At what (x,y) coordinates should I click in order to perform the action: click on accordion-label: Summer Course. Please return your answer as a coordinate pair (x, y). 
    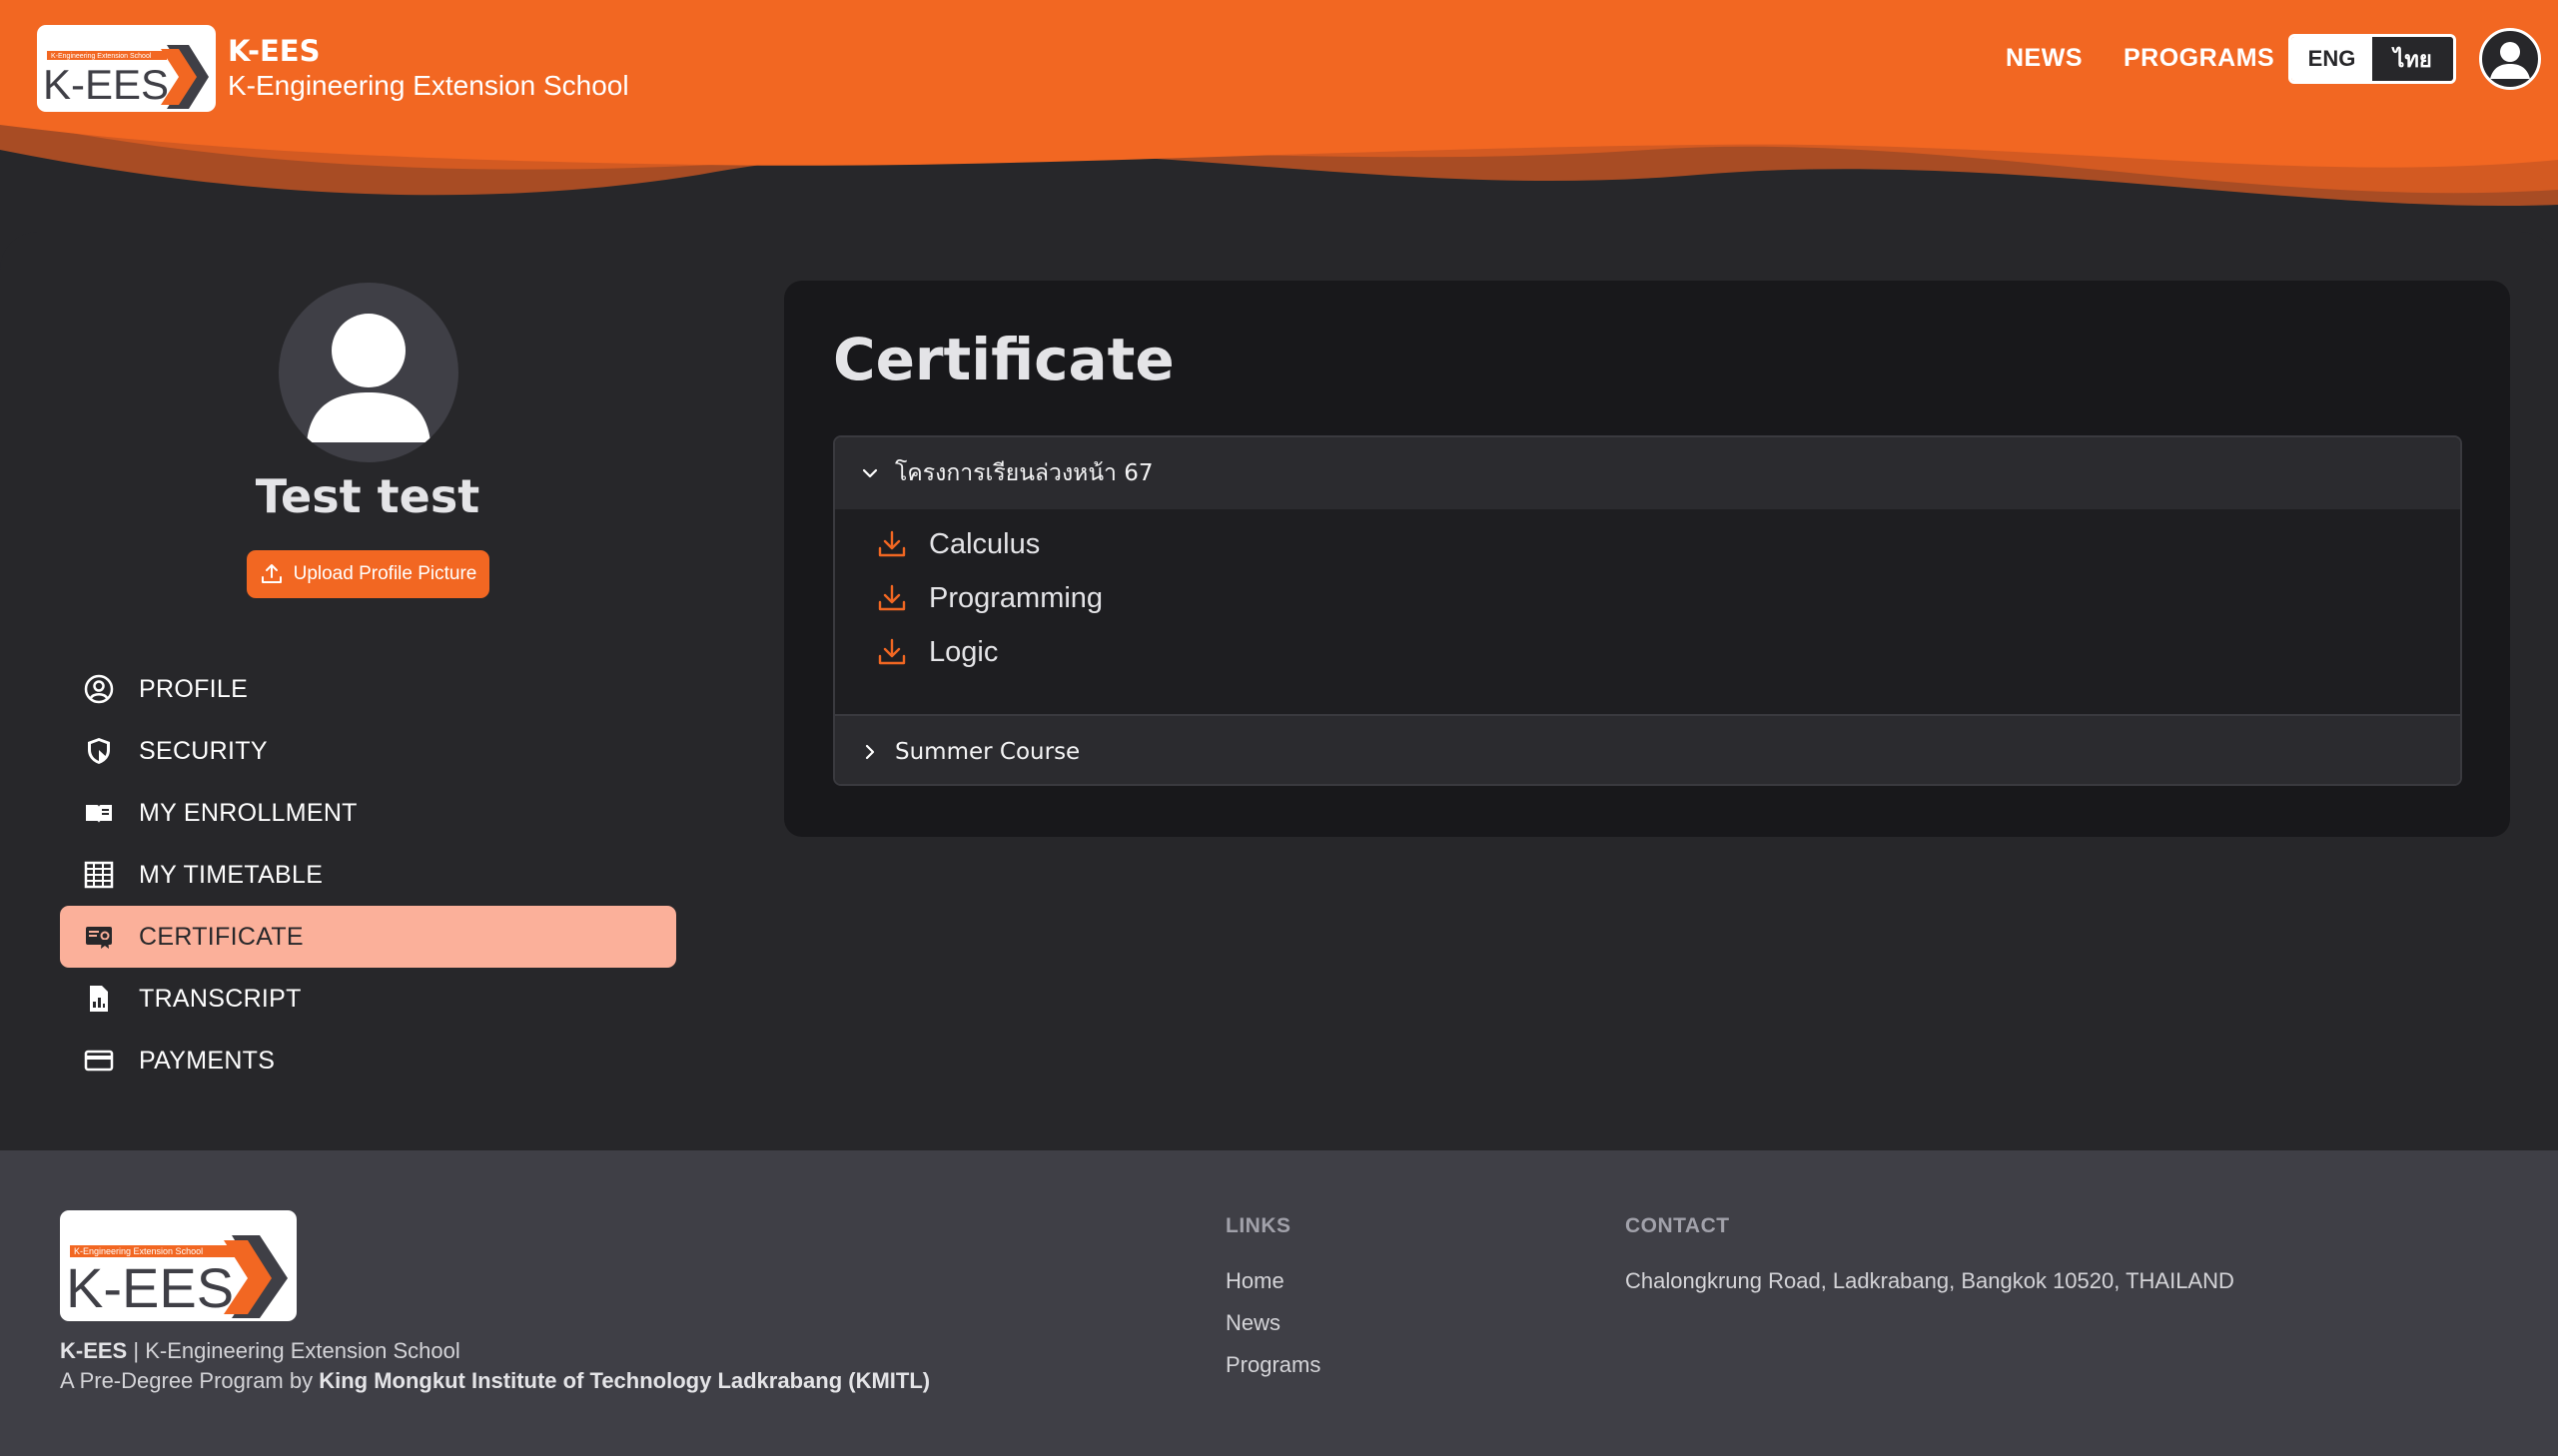
    Looking at the image, I should click on (988, 752).